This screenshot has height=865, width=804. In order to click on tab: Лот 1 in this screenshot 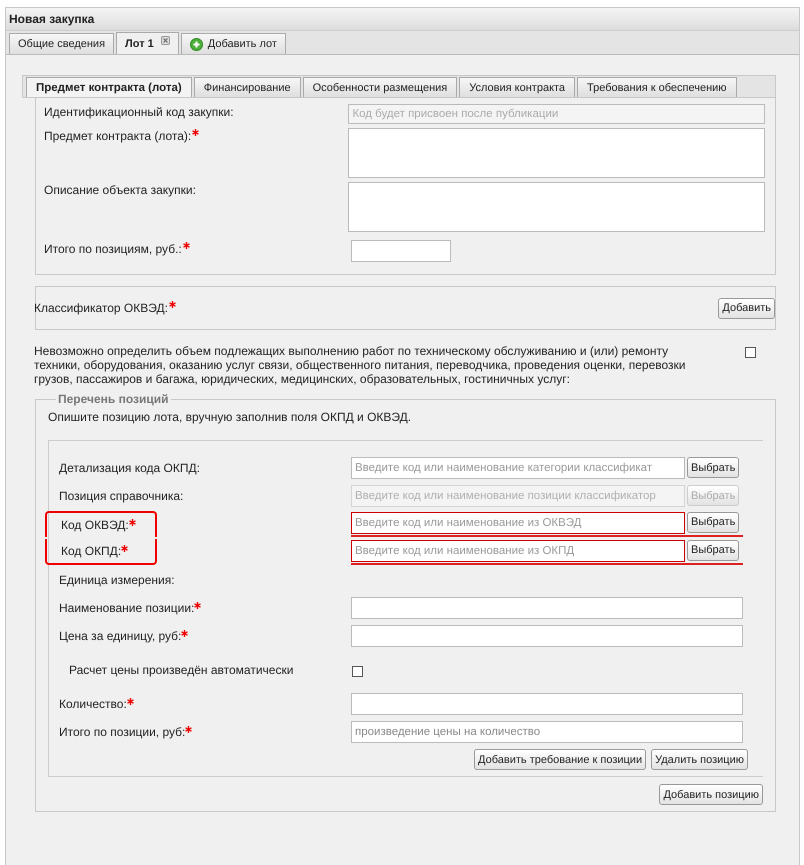, I will do `click(147, 43)`.